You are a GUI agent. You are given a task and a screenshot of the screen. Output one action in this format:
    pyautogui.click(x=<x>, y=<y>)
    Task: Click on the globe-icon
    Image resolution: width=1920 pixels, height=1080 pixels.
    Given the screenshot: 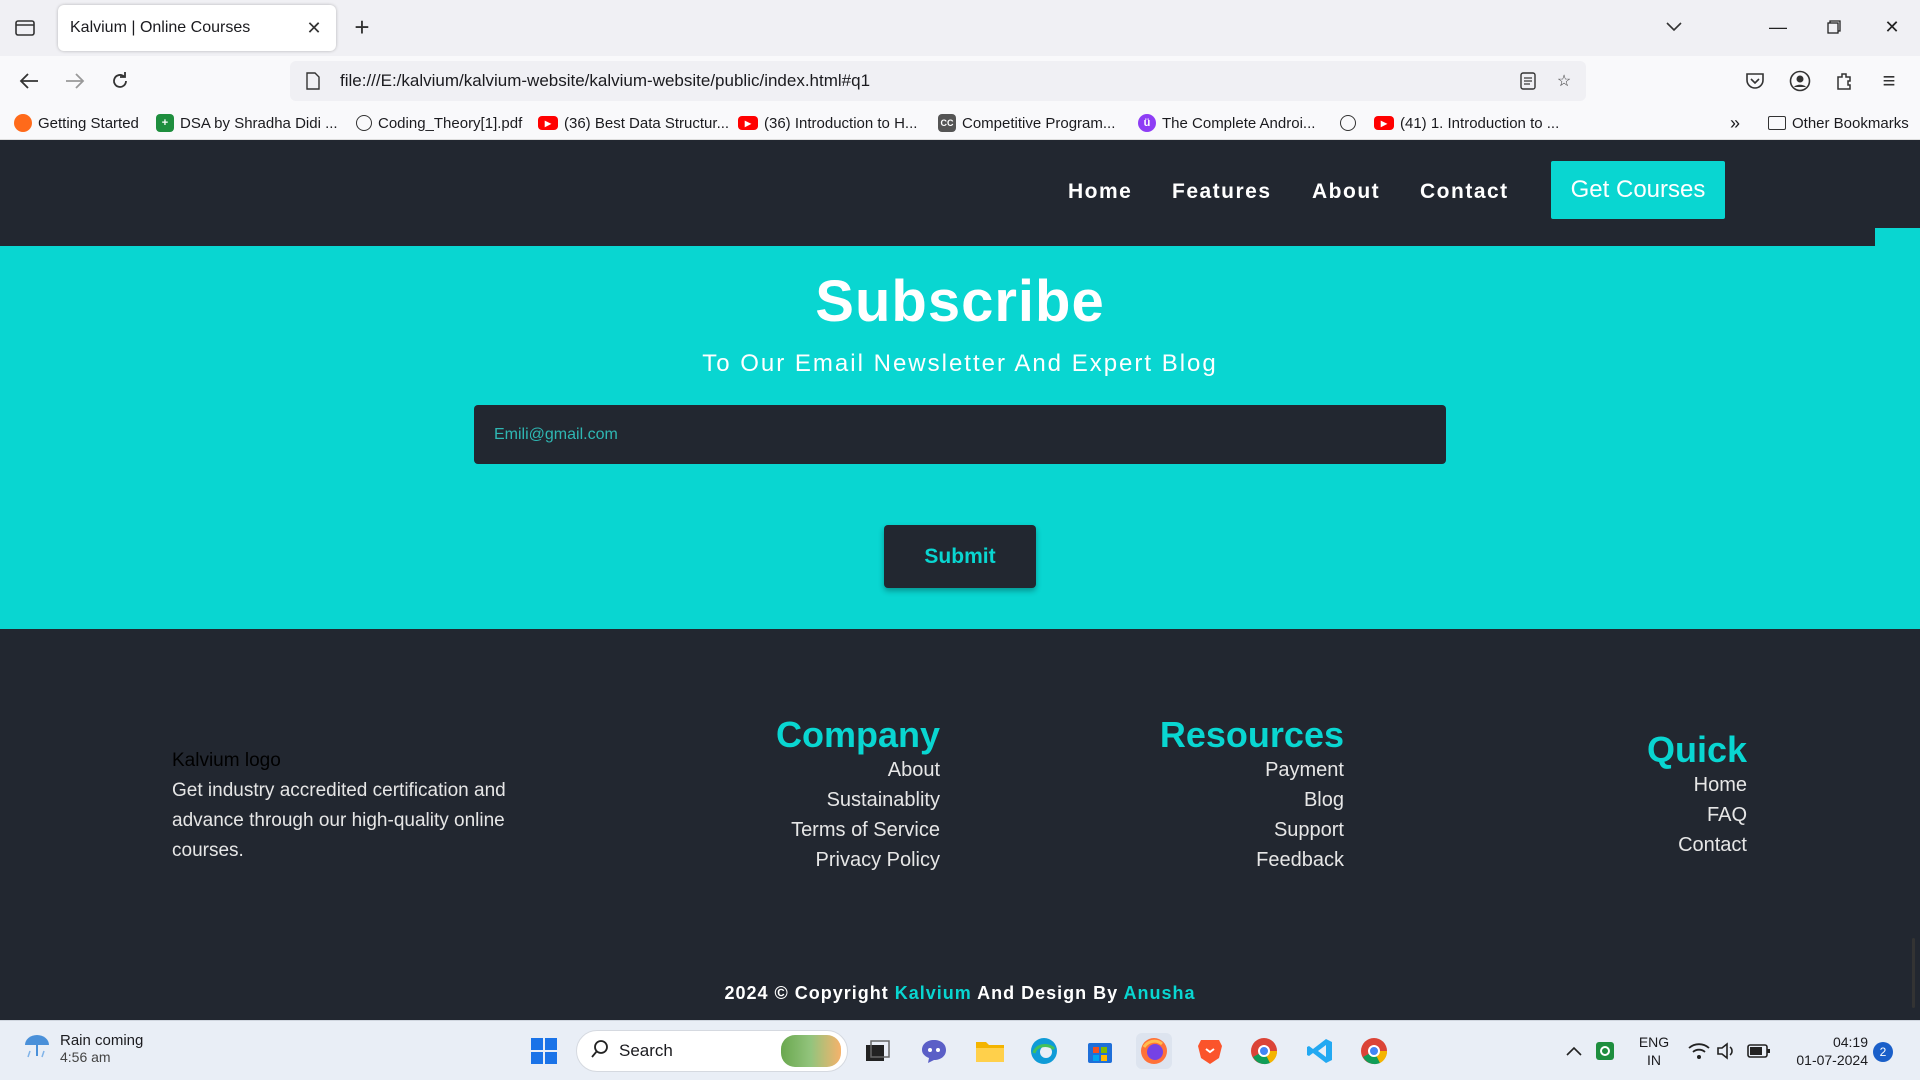 What is the action you would take?
    pyautogui.click(x=1348, y=123)
    